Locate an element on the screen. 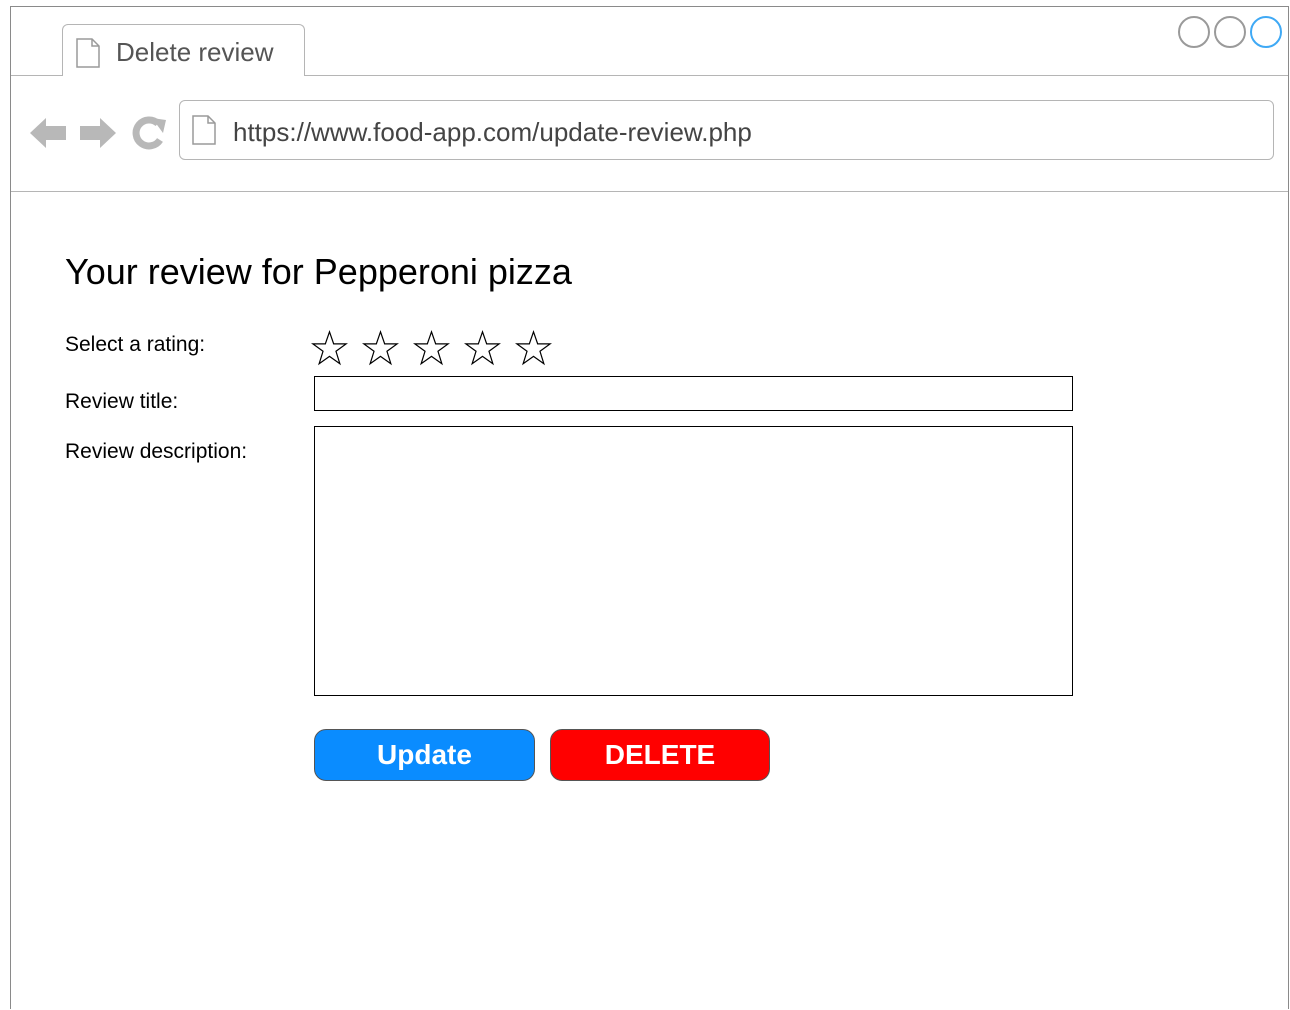  back-arrow-icon is located at coordinates (48, 133).